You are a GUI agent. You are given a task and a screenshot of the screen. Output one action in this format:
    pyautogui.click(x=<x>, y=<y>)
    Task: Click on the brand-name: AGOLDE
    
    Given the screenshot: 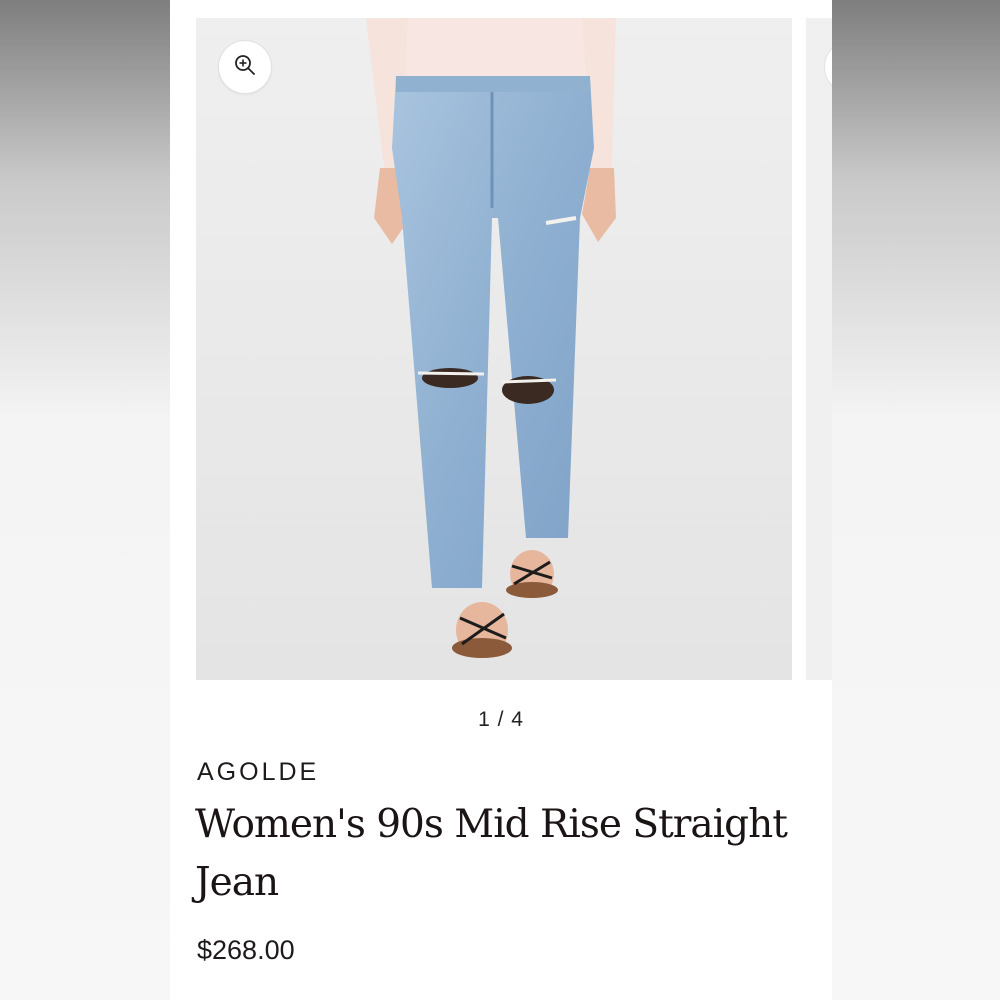 What is the action you would take?
    pyautogui.click(x=258, y=772)
    